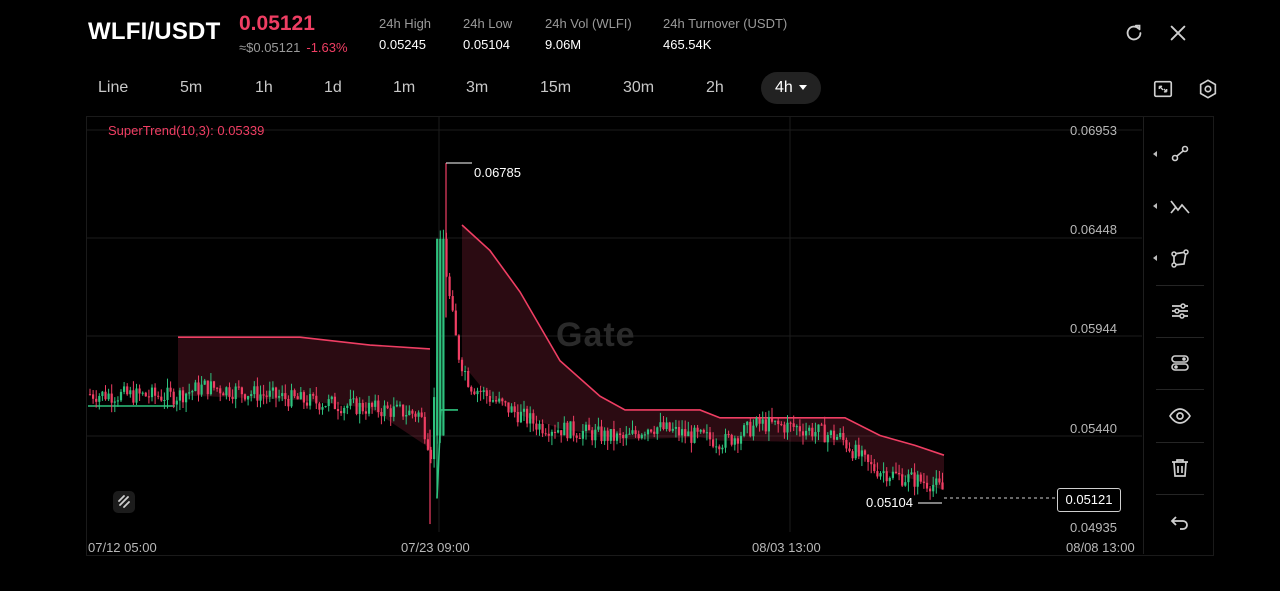  I want to click on eye-icon, so click(1180, 416).